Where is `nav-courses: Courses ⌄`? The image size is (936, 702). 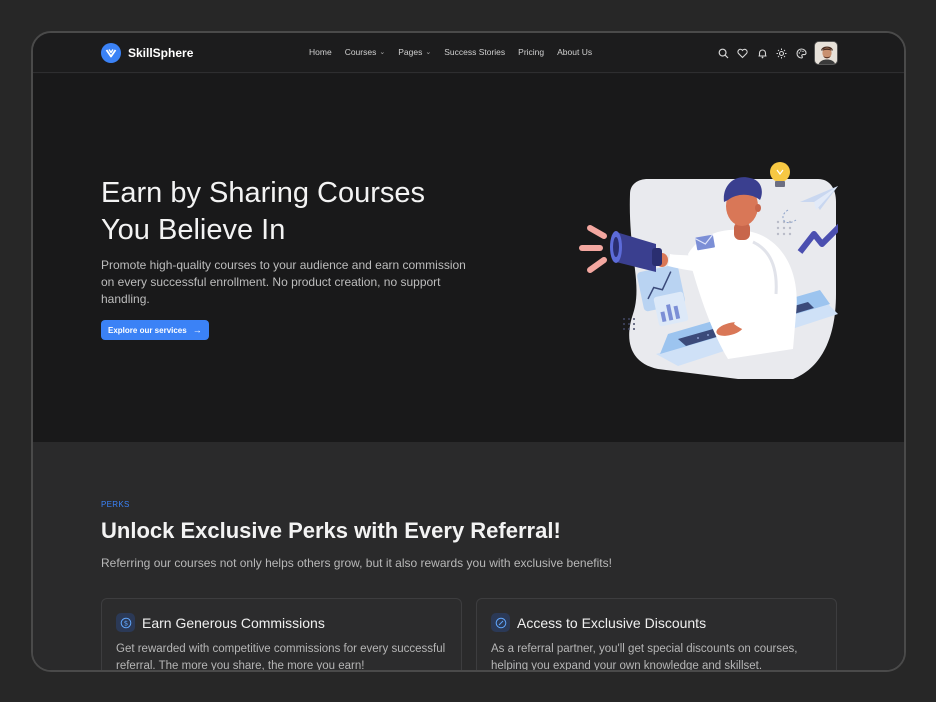 nav-courses: Courses ⌄ is located at coordinates (365, 52).